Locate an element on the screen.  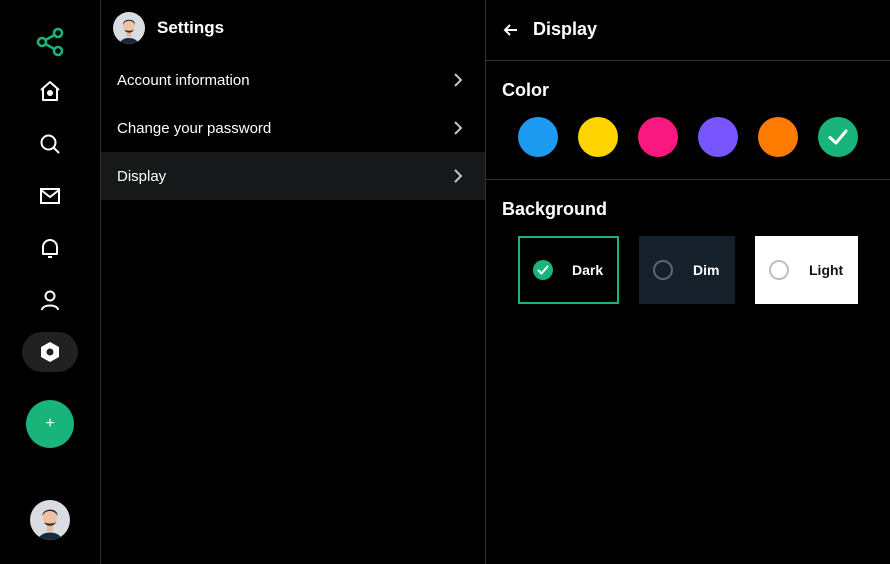
compose-button: + is located at coordinates (50, 424).